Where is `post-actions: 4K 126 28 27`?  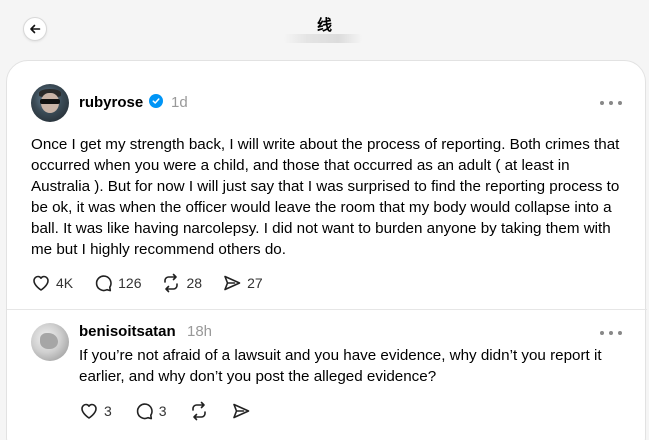 post-actions: 4K 126 28 27 is located at coordinates (157, 283).